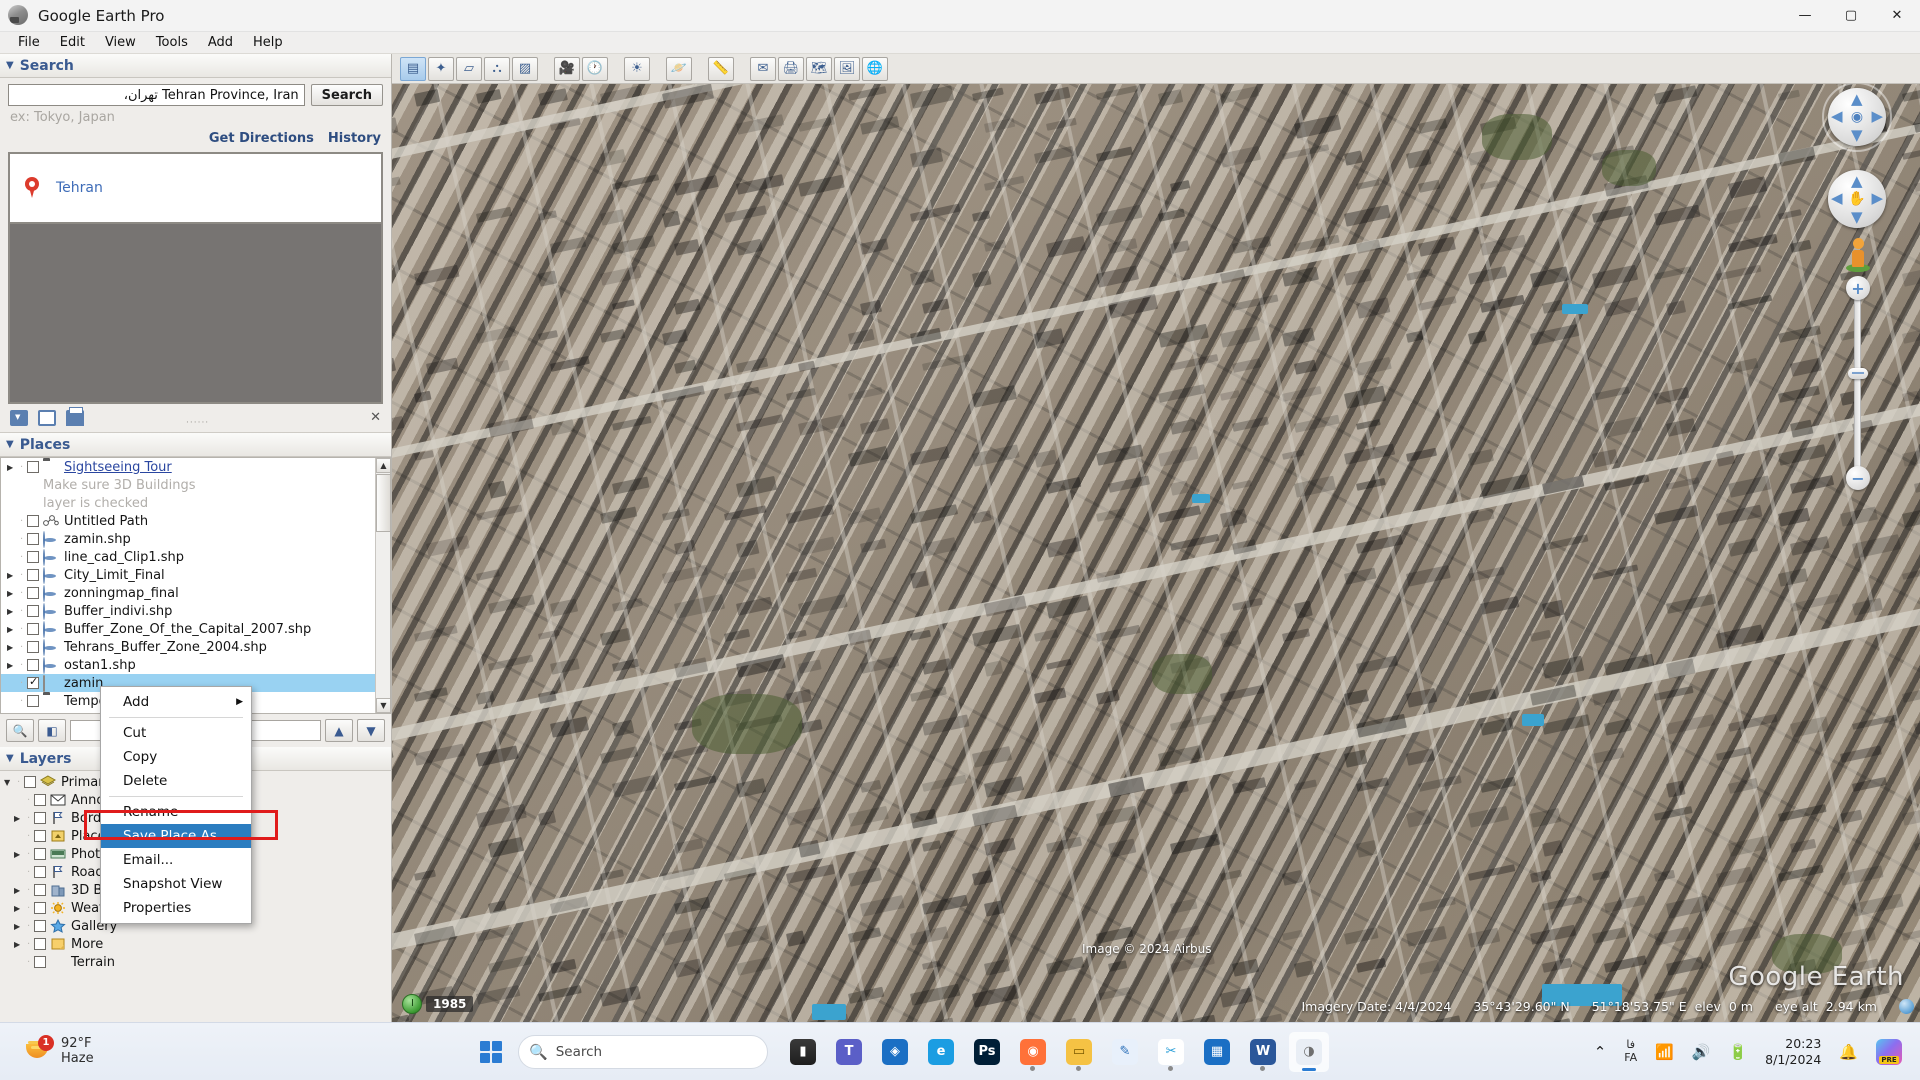  What do you see at coordinates (195, 665) in the screenshot?
I see `places-item: ▶ · ostan1.shp` at bounding box center [195, 665].